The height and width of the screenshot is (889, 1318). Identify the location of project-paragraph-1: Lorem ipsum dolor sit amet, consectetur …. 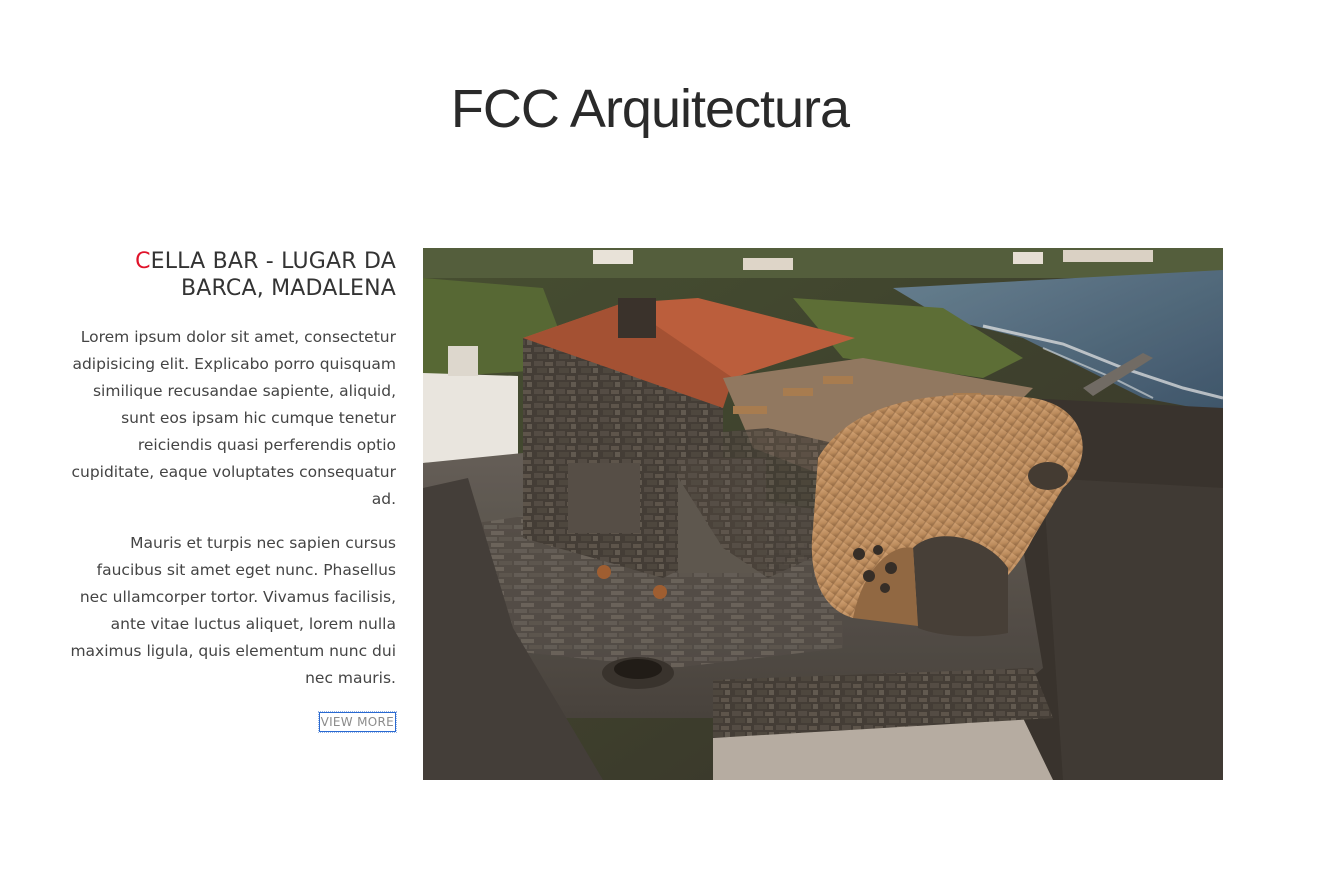
(233, 418).